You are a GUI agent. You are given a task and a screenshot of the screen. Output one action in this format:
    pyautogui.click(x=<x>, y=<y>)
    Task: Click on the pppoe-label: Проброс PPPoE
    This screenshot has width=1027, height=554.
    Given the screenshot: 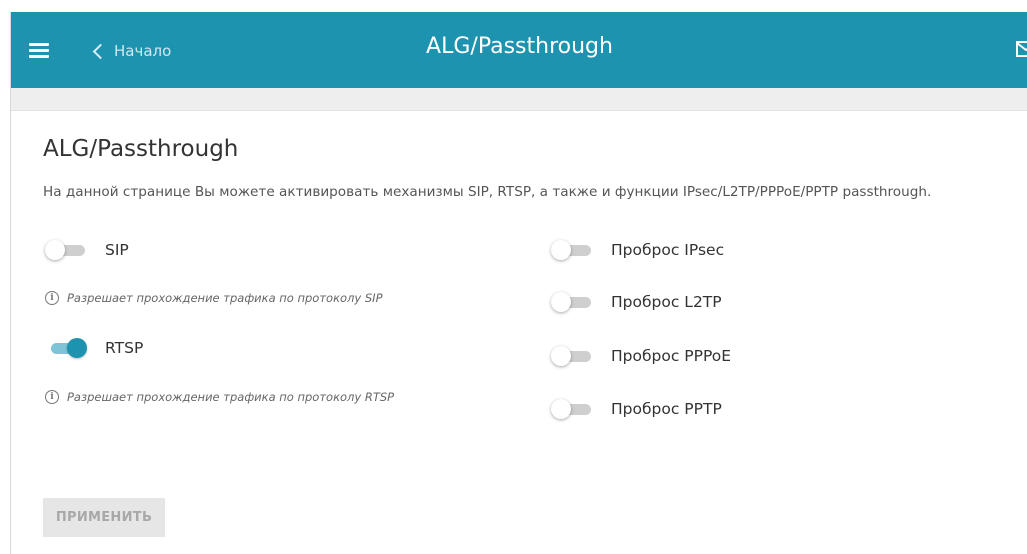 What is the action you would take?
    pyautogui.click(x=671, y=356)
    